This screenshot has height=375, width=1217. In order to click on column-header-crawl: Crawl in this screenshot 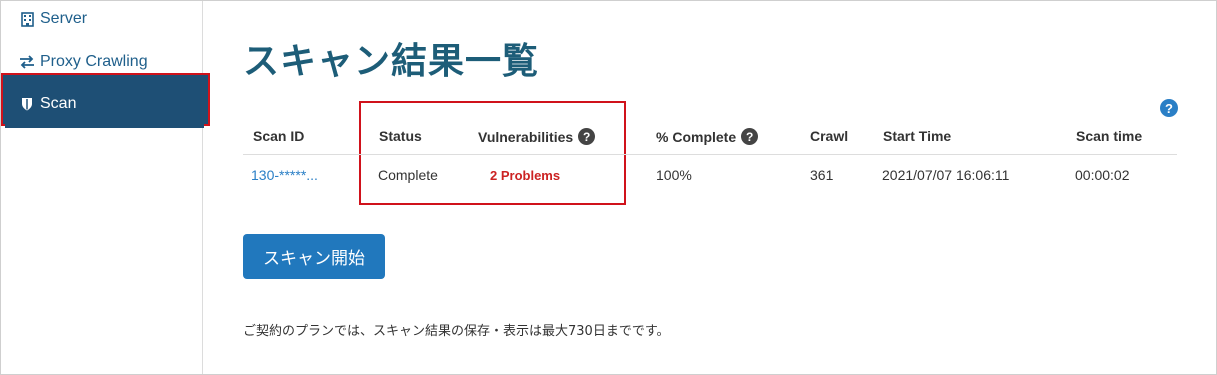, I will do `click(829, 136)`.